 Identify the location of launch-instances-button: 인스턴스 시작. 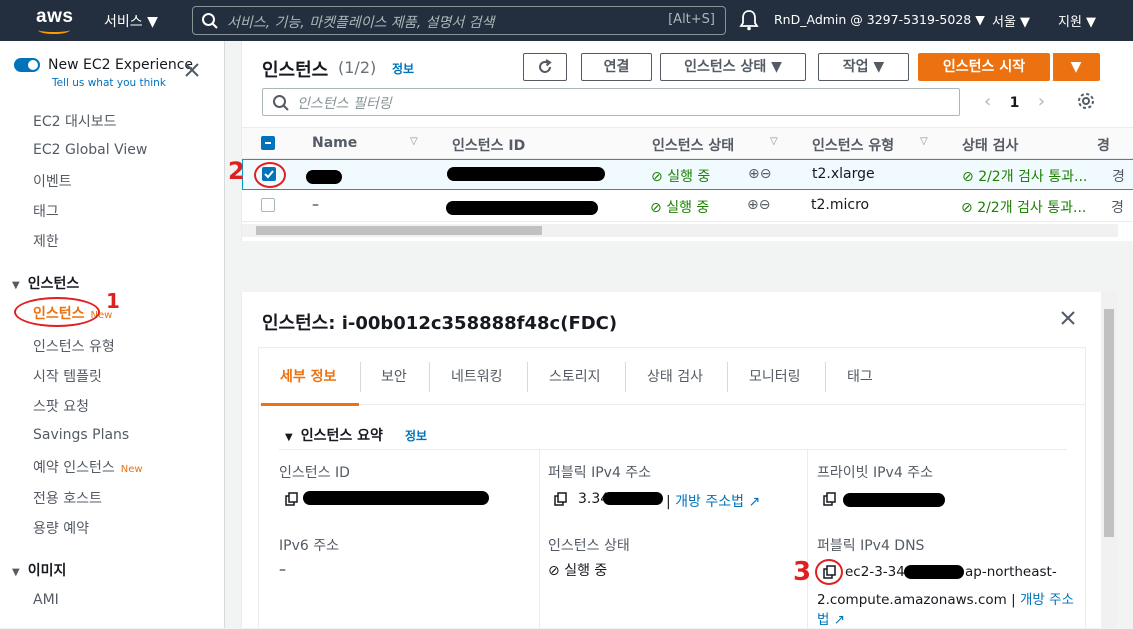
(984, 67).